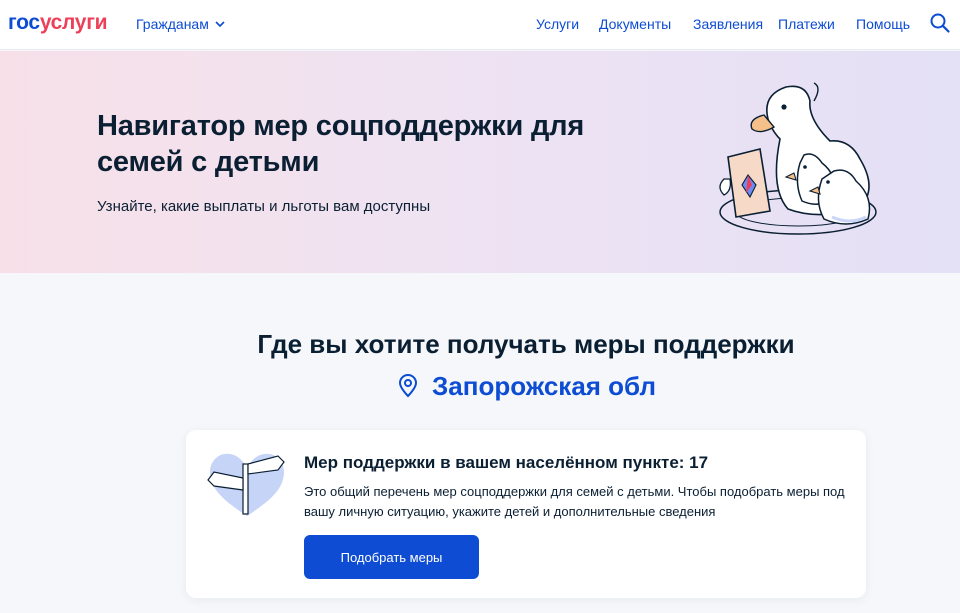  Describe the element at coordinates (728, 24) in the screenshot. I see `nav-applications: Заявления` at that location.